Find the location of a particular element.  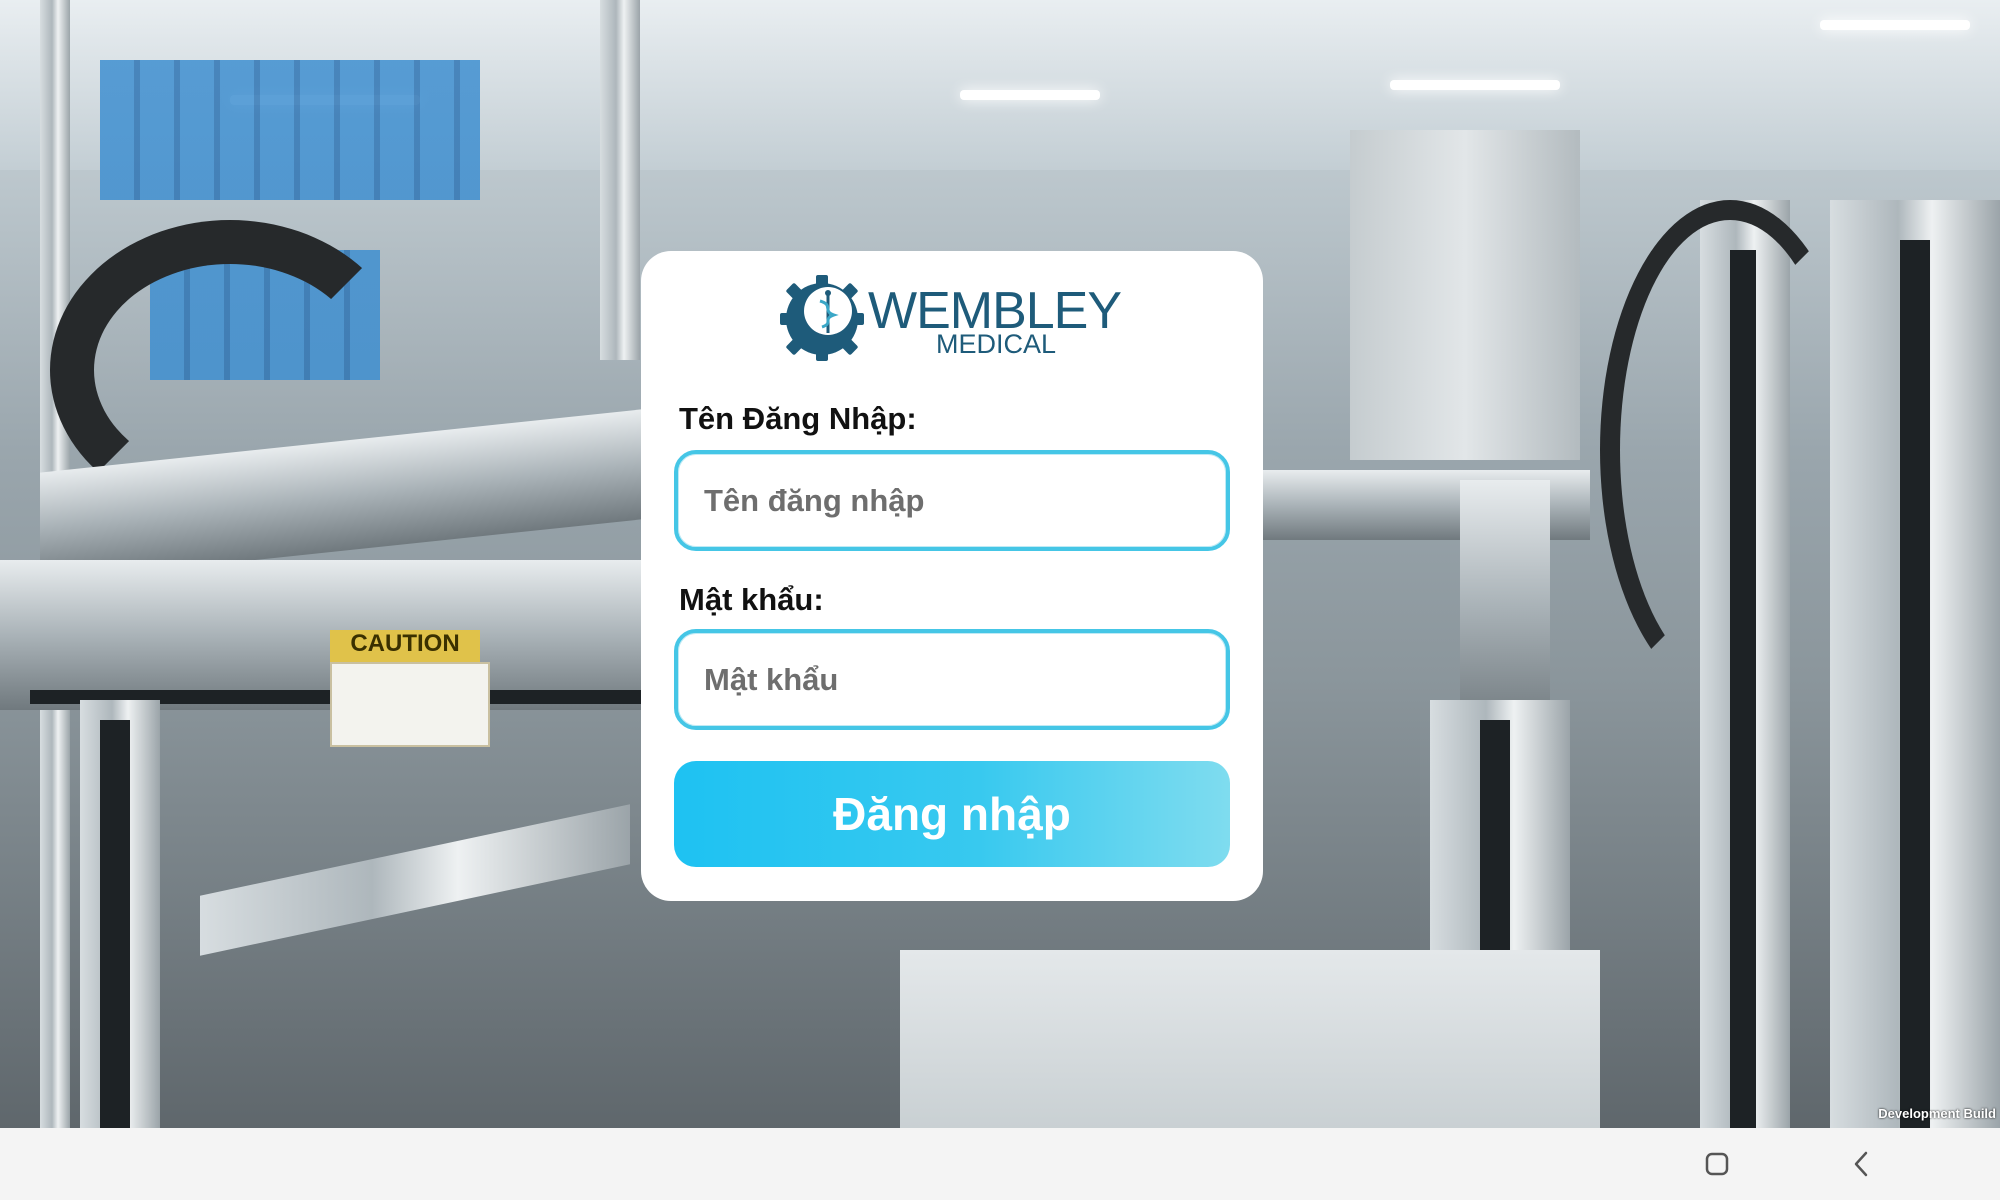

username-label: Tên Đăng Nhập: is located at coordinates (798, 418).